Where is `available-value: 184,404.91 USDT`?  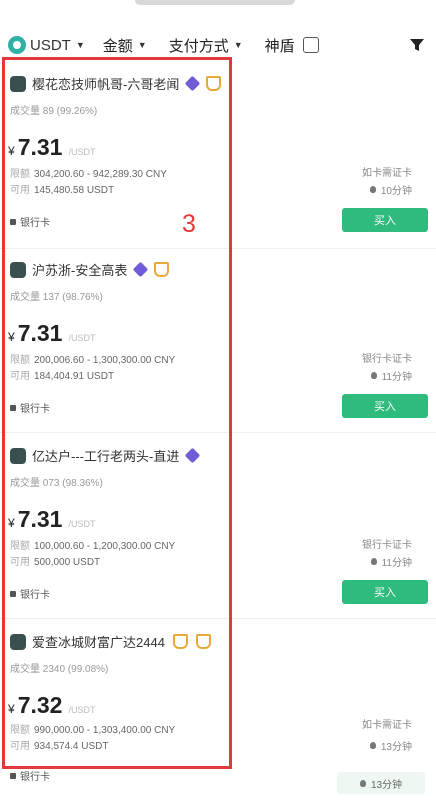 available-value: 184,404.91 USDT is located at coordinates (74, 376).